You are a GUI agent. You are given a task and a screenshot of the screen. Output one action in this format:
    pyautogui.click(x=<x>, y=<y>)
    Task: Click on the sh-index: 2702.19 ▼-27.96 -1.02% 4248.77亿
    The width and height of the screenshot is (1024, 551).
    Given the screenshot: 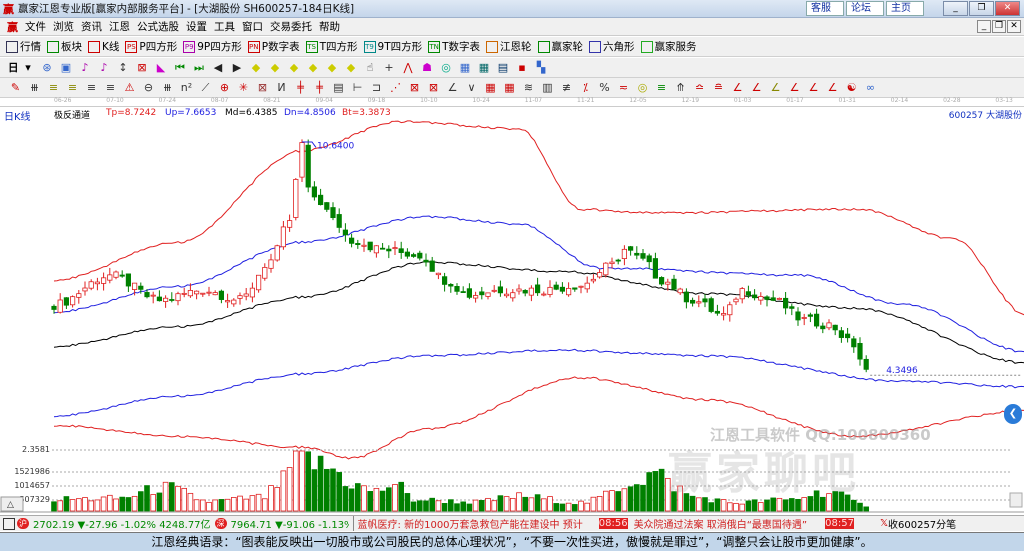 What is the action you would take?
    pyautogui.click(x=122, y=523)
    